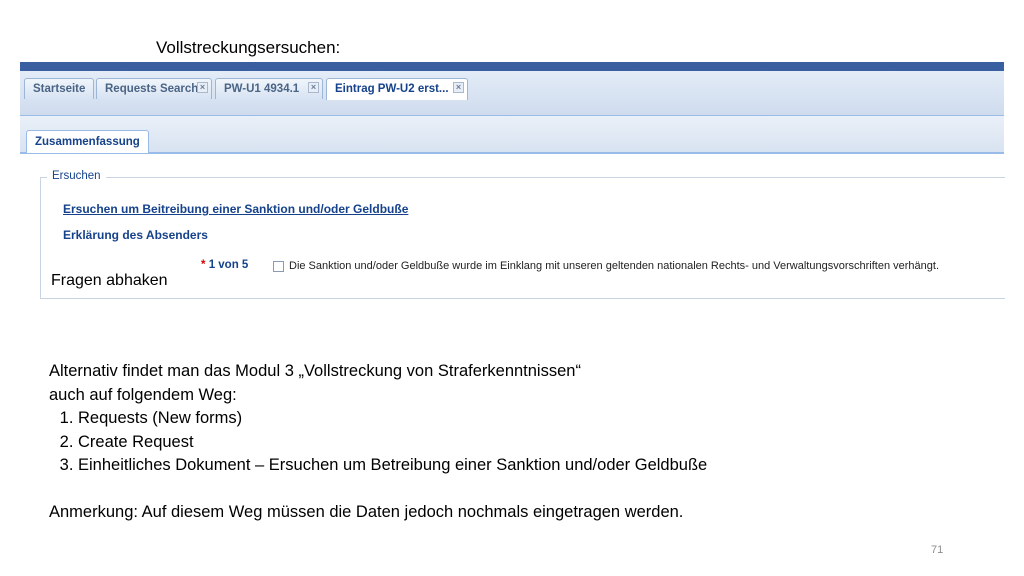 This screenshot has width=1024, height=576. I want to click on tab-zusammenfassung: Zusammenfassung, so click(87, 141).